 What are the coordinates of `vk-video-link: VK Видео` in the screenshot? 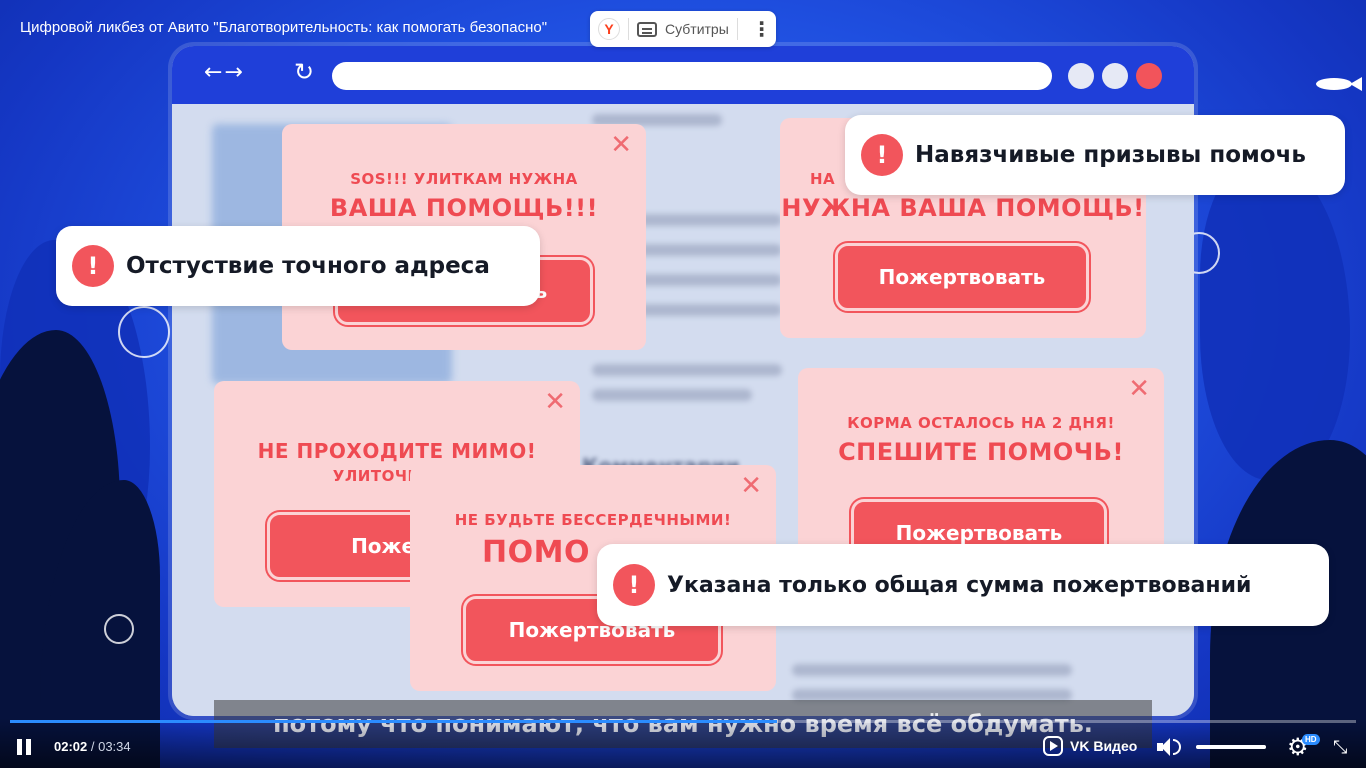 It's located at (1090, 746).